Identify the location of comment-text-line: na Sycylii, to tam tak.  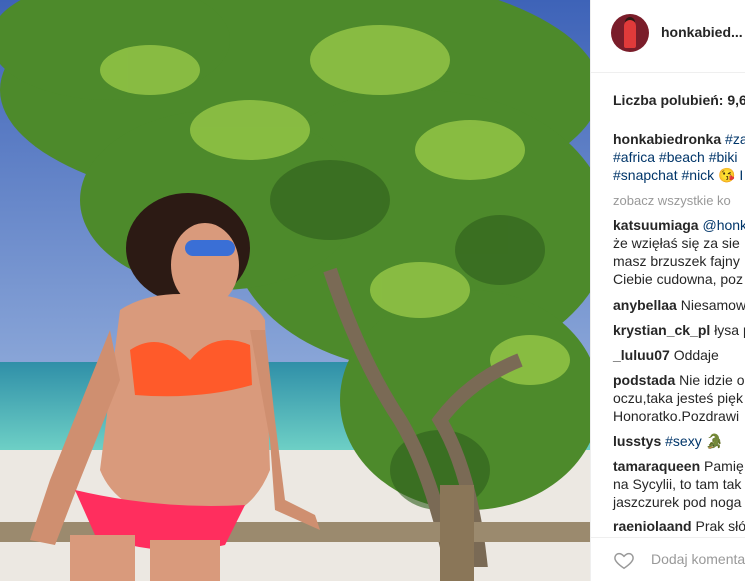
(677, 484).